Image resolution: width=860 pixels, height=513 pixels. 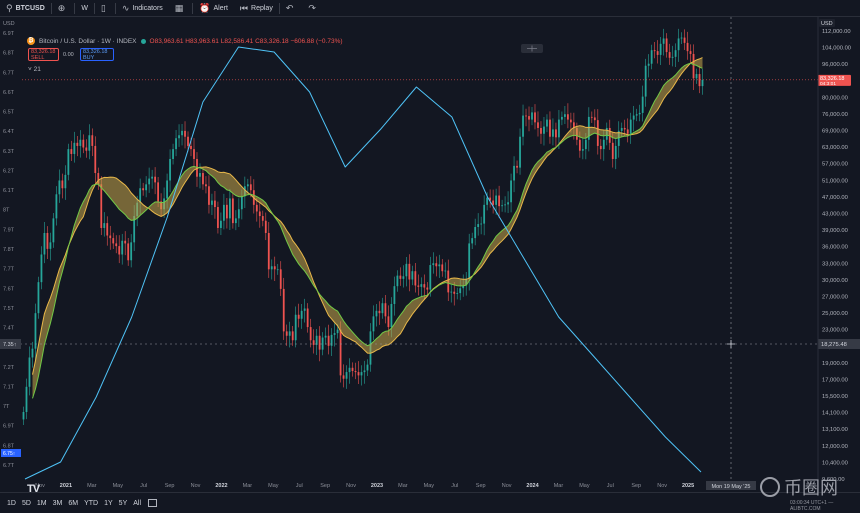 What do you see at coordinates (38, 57) in the screenshot?
I see `sell-label: SELL` at bounding box center [38, 57].